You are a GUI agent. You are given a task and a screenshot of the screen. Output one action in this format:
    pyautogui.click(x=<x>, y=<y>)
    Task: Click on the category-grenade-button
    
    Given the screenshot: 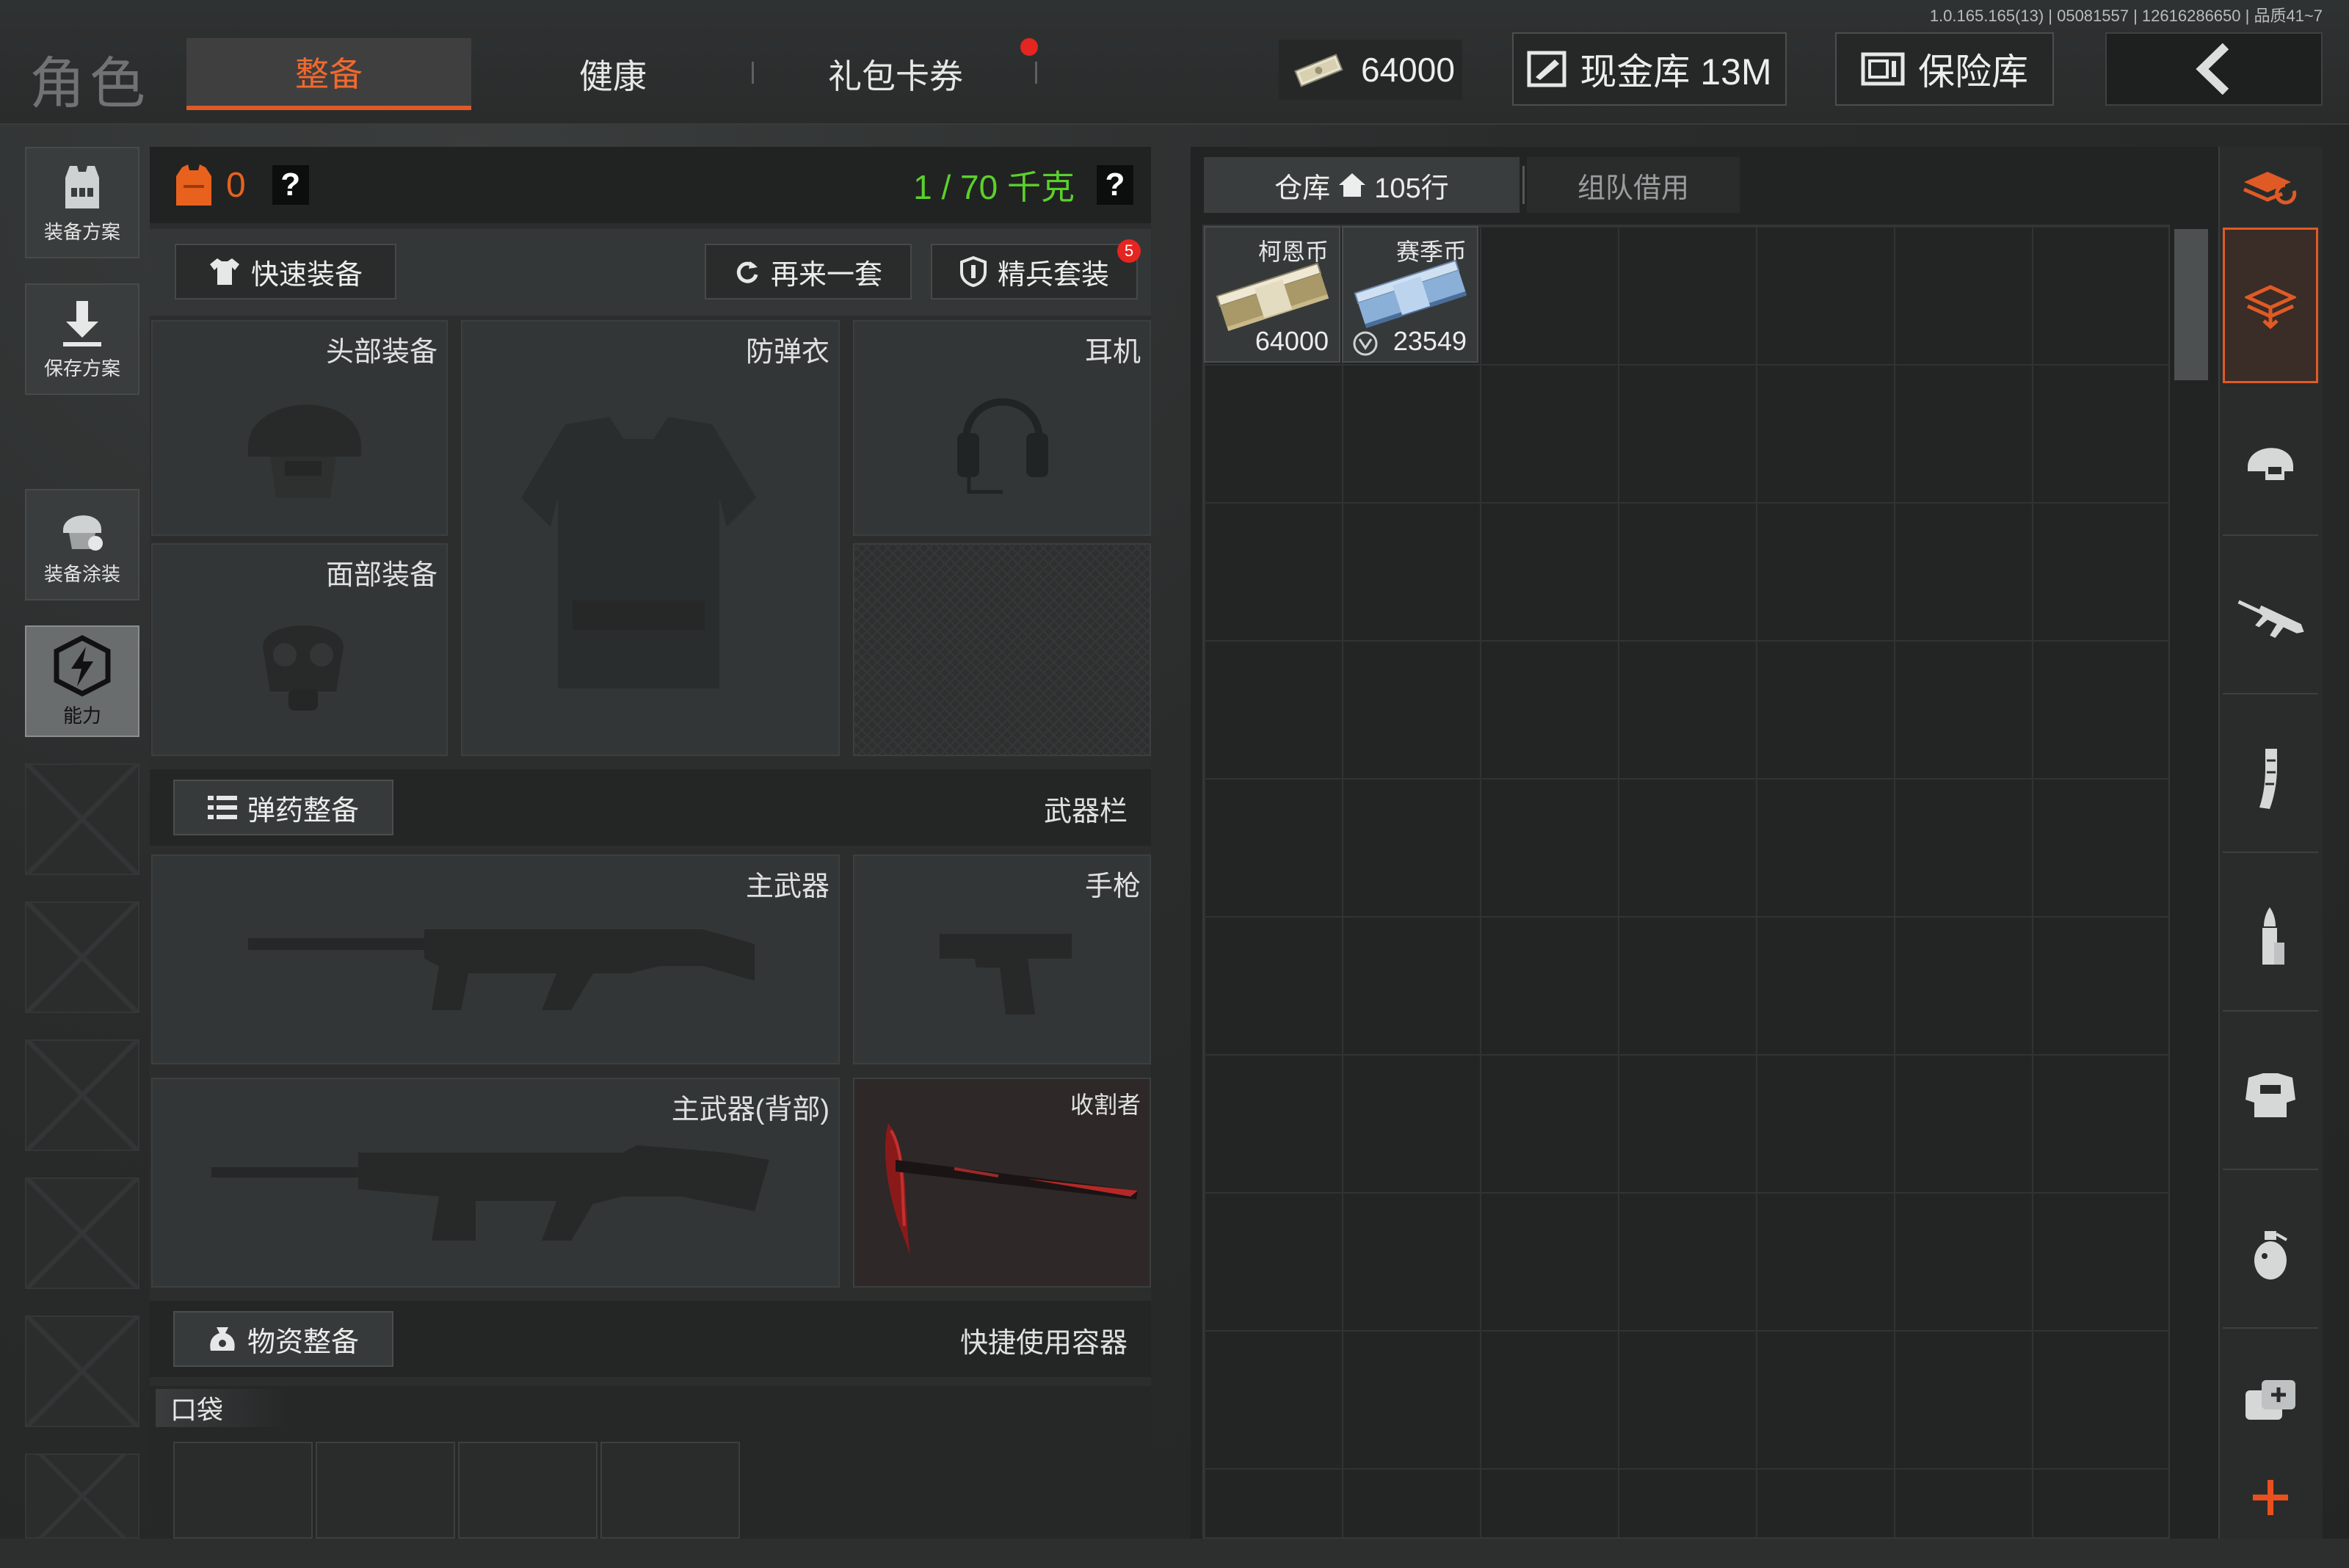 What is the action you would take?
    pyautogui.click(x=2270, y=1255)
    